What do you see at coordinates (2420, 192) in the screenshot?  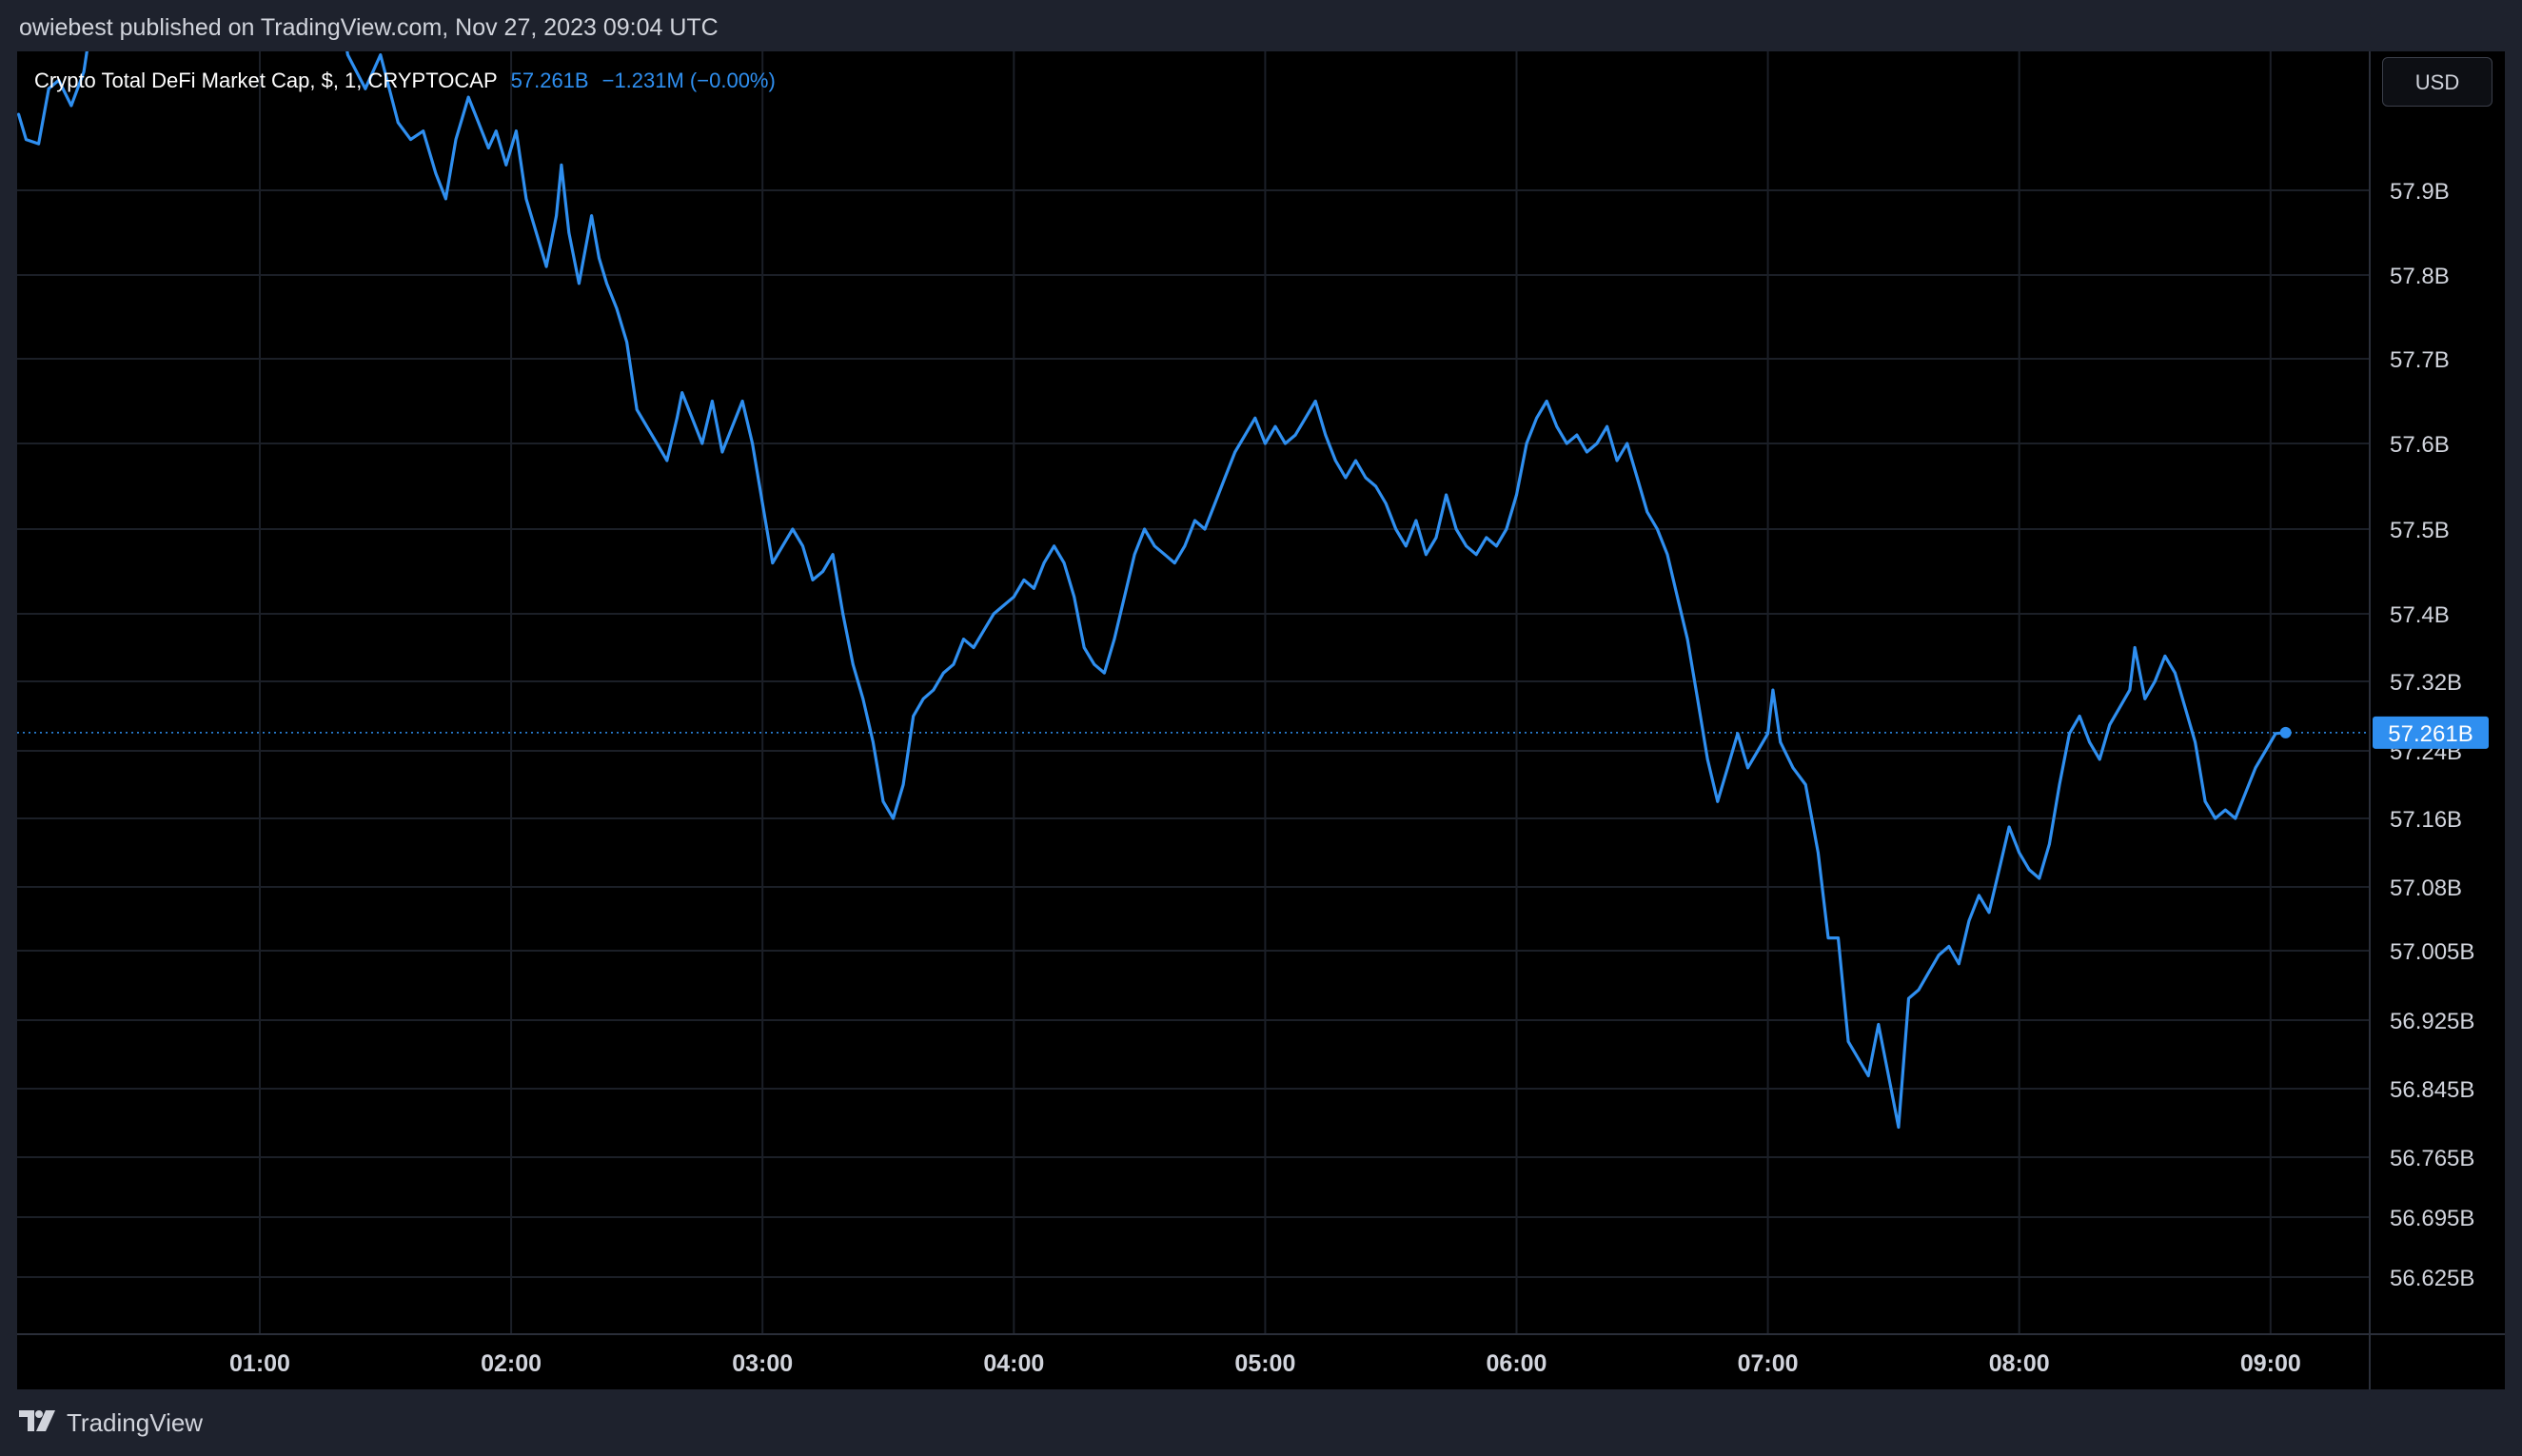 I see `y-tick-label: 57.9B` at bounding box center [2420, 192].